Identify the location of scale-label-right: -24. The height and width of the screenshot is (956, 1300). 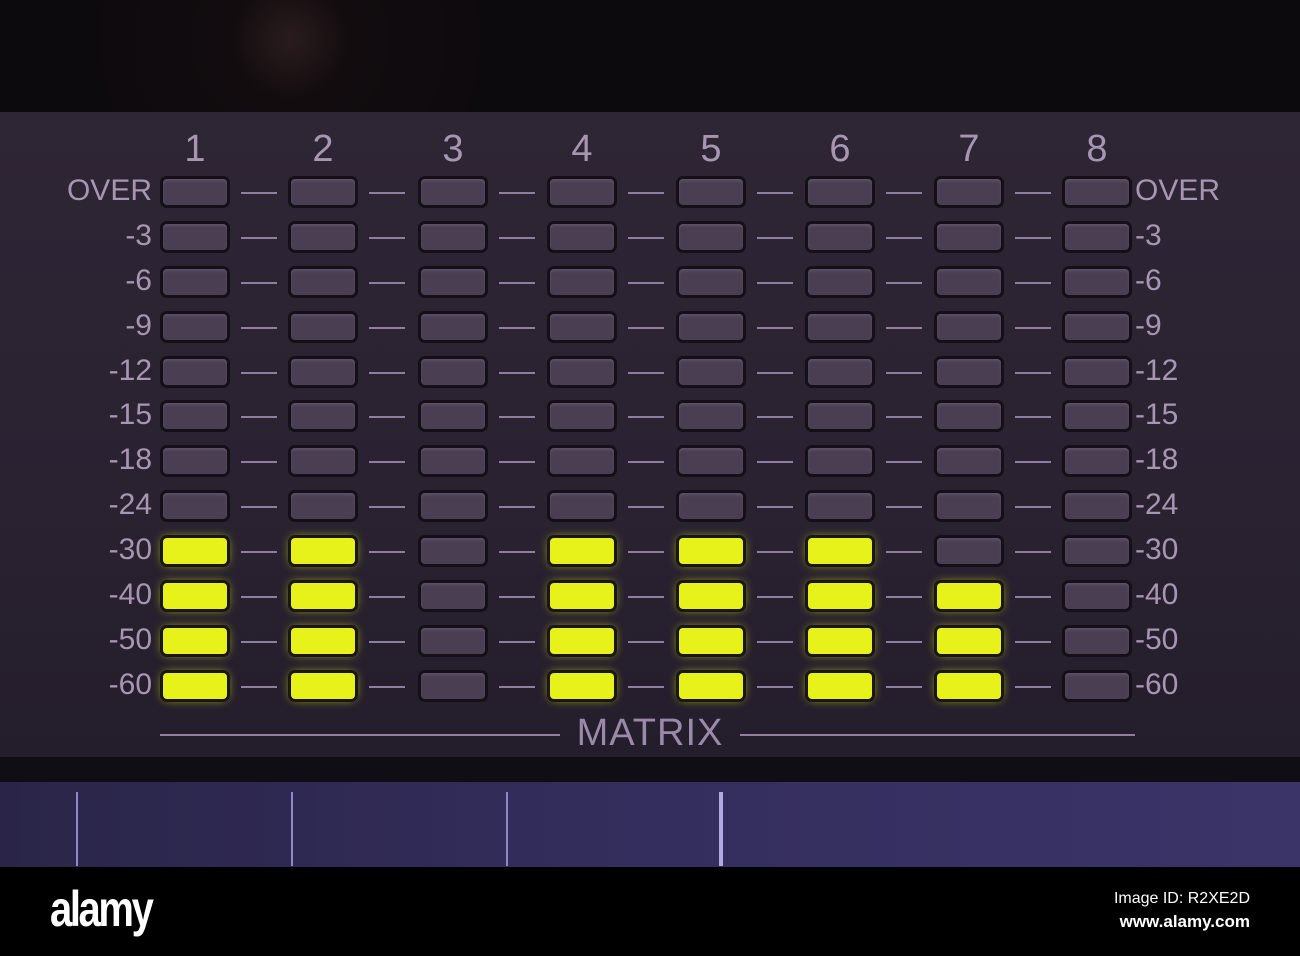
(1157, 504).